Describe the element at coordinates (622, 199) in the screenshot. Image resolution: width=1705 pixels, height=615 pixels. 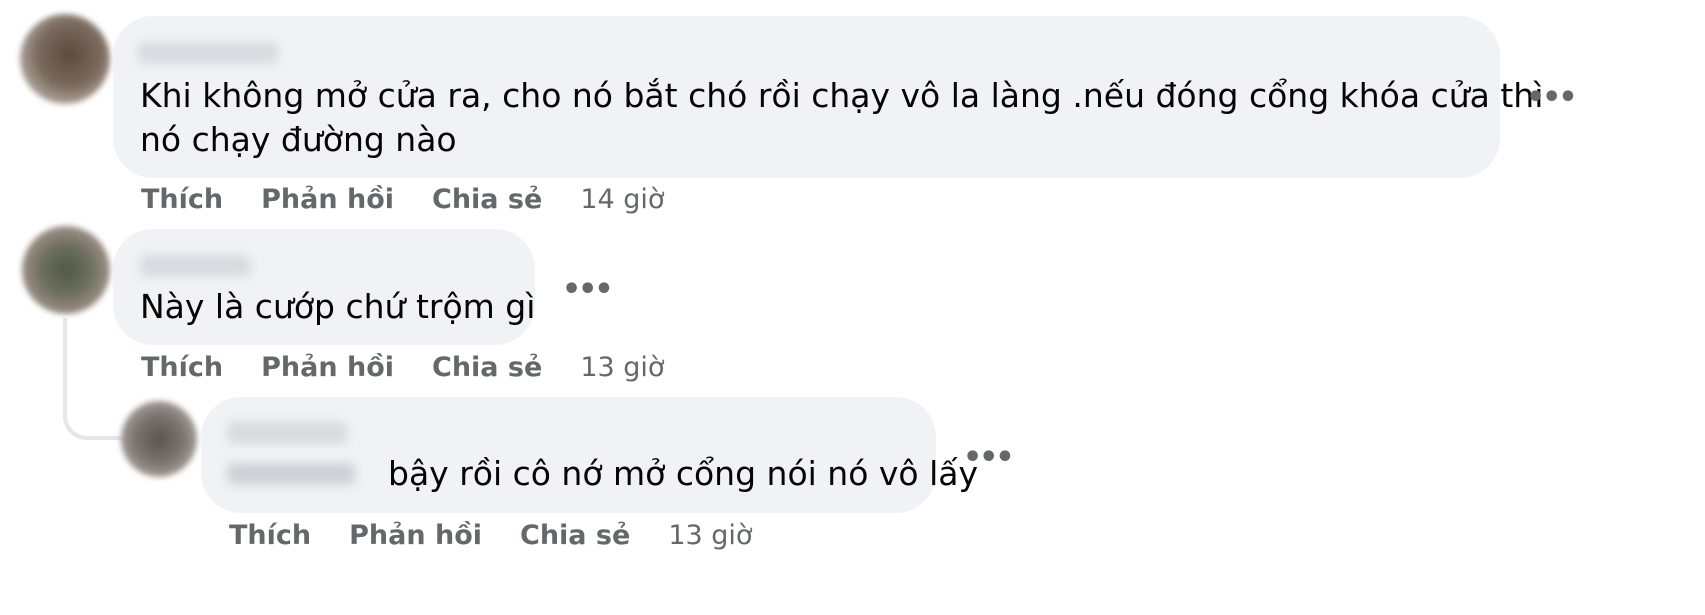
I see `comment-timestamp: 14 giờ` at that location.